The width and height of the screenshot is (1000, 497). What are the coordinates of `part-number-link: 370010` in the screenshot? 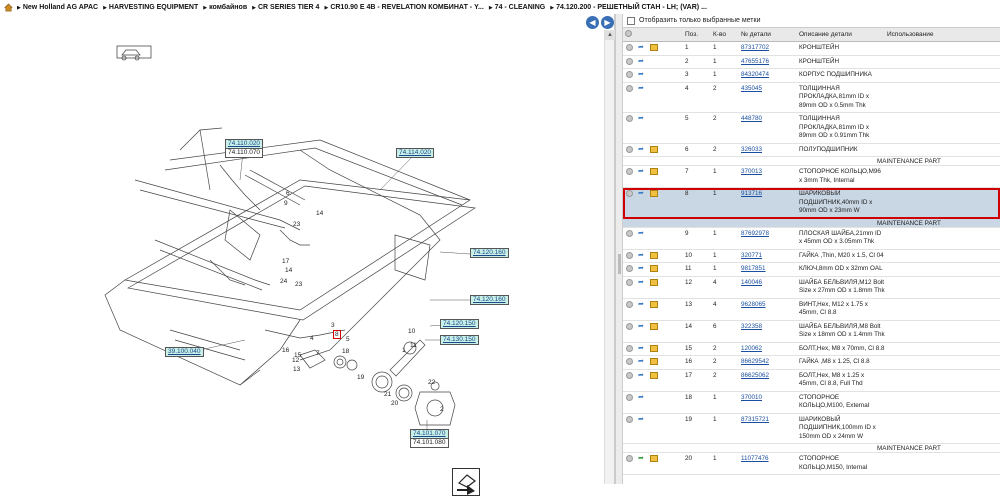 It's located at (768, 402).